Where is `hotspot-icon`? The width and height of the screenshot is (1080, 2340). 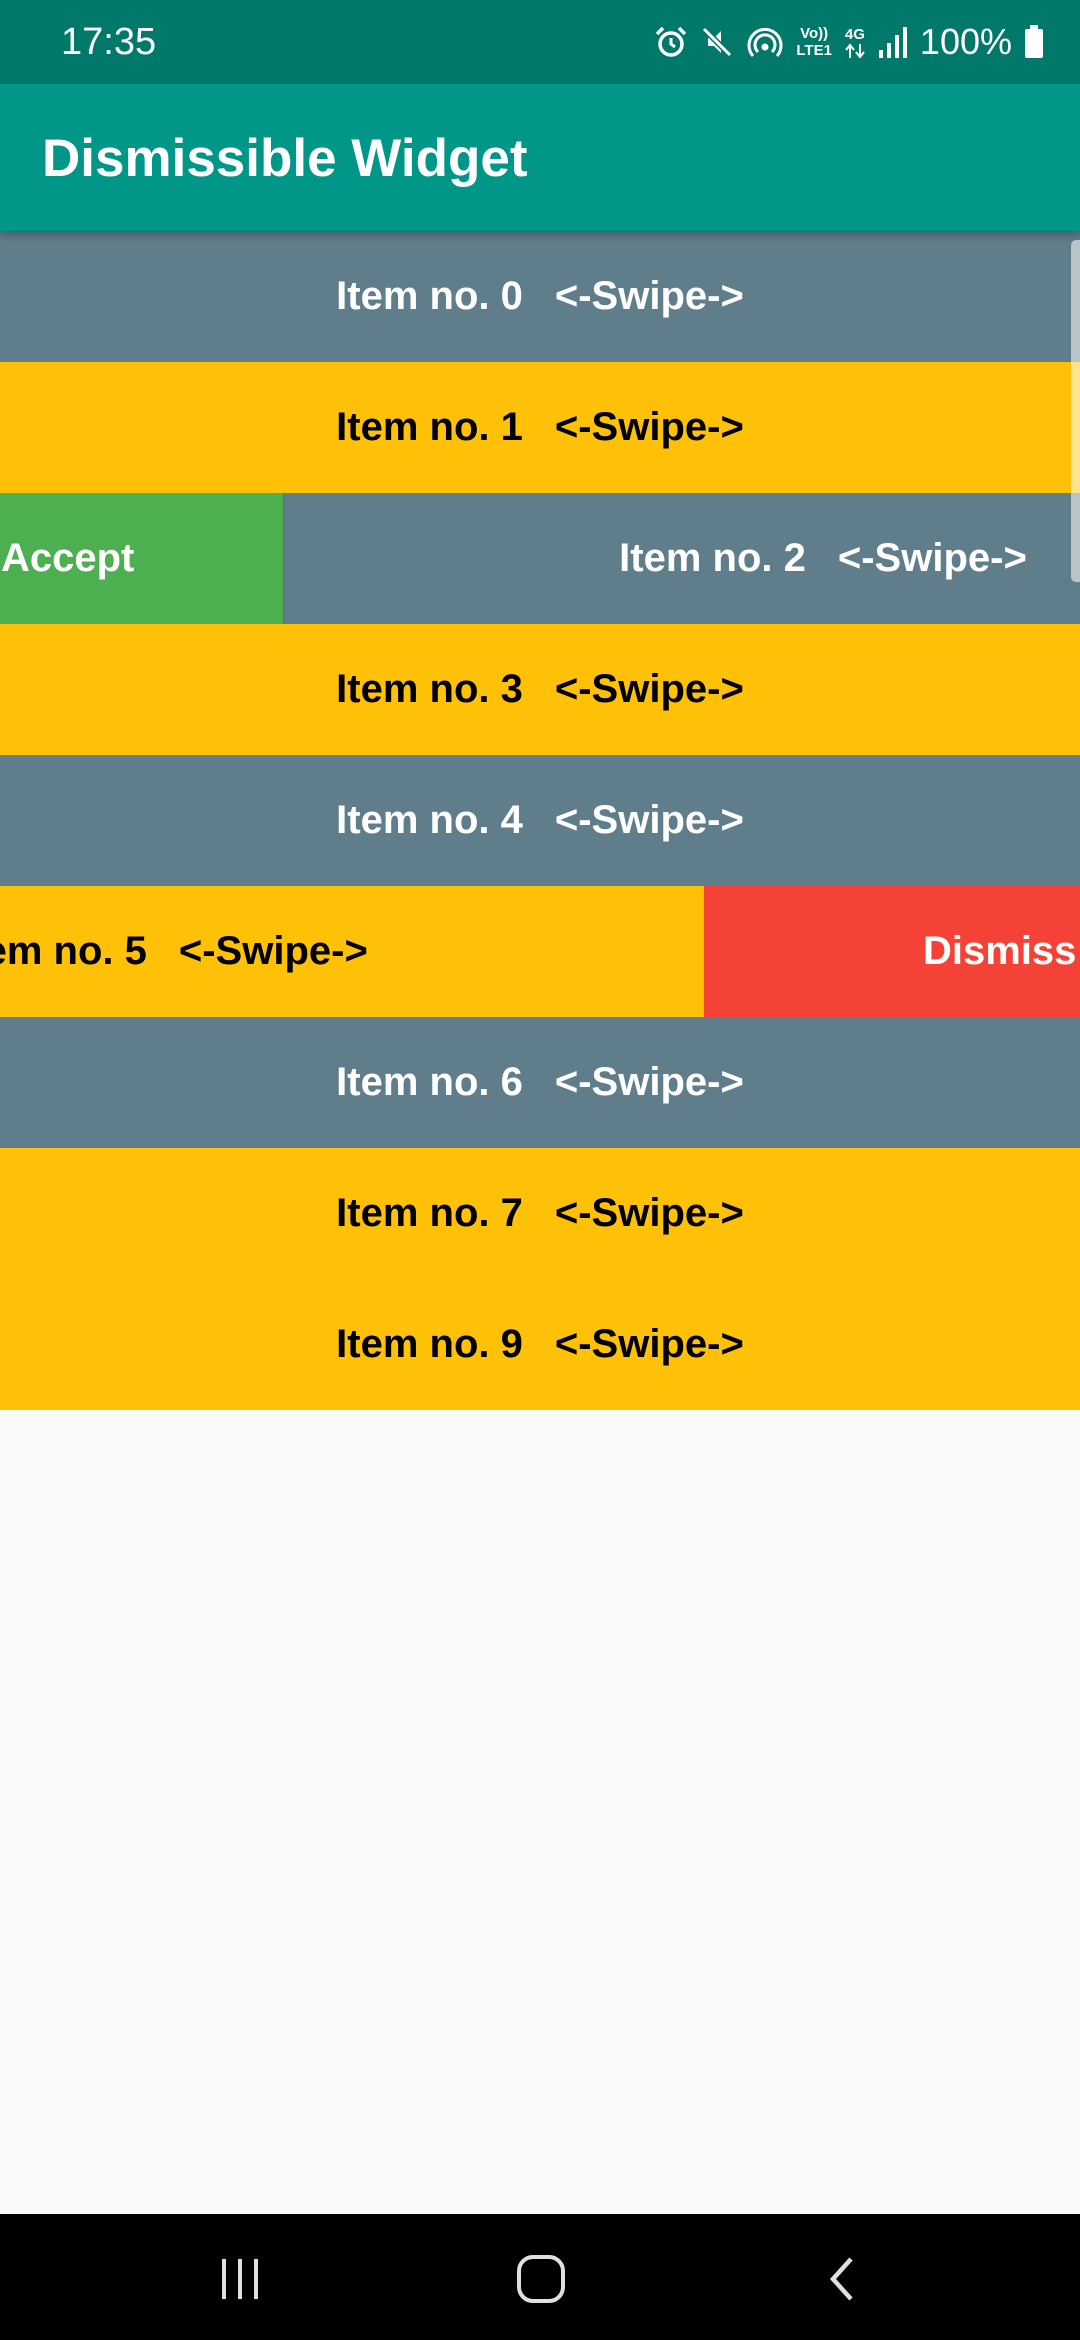 hotspot-icon is located at coordinates (765, 42).